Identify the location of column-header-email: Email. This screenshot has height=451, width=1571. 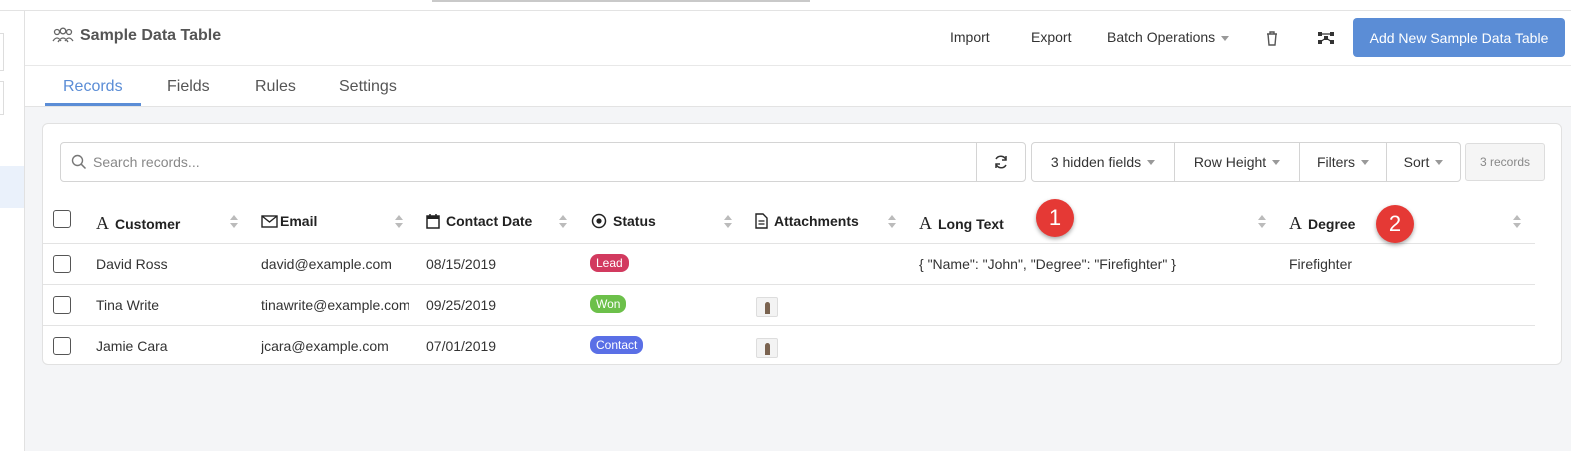
(289, 221).